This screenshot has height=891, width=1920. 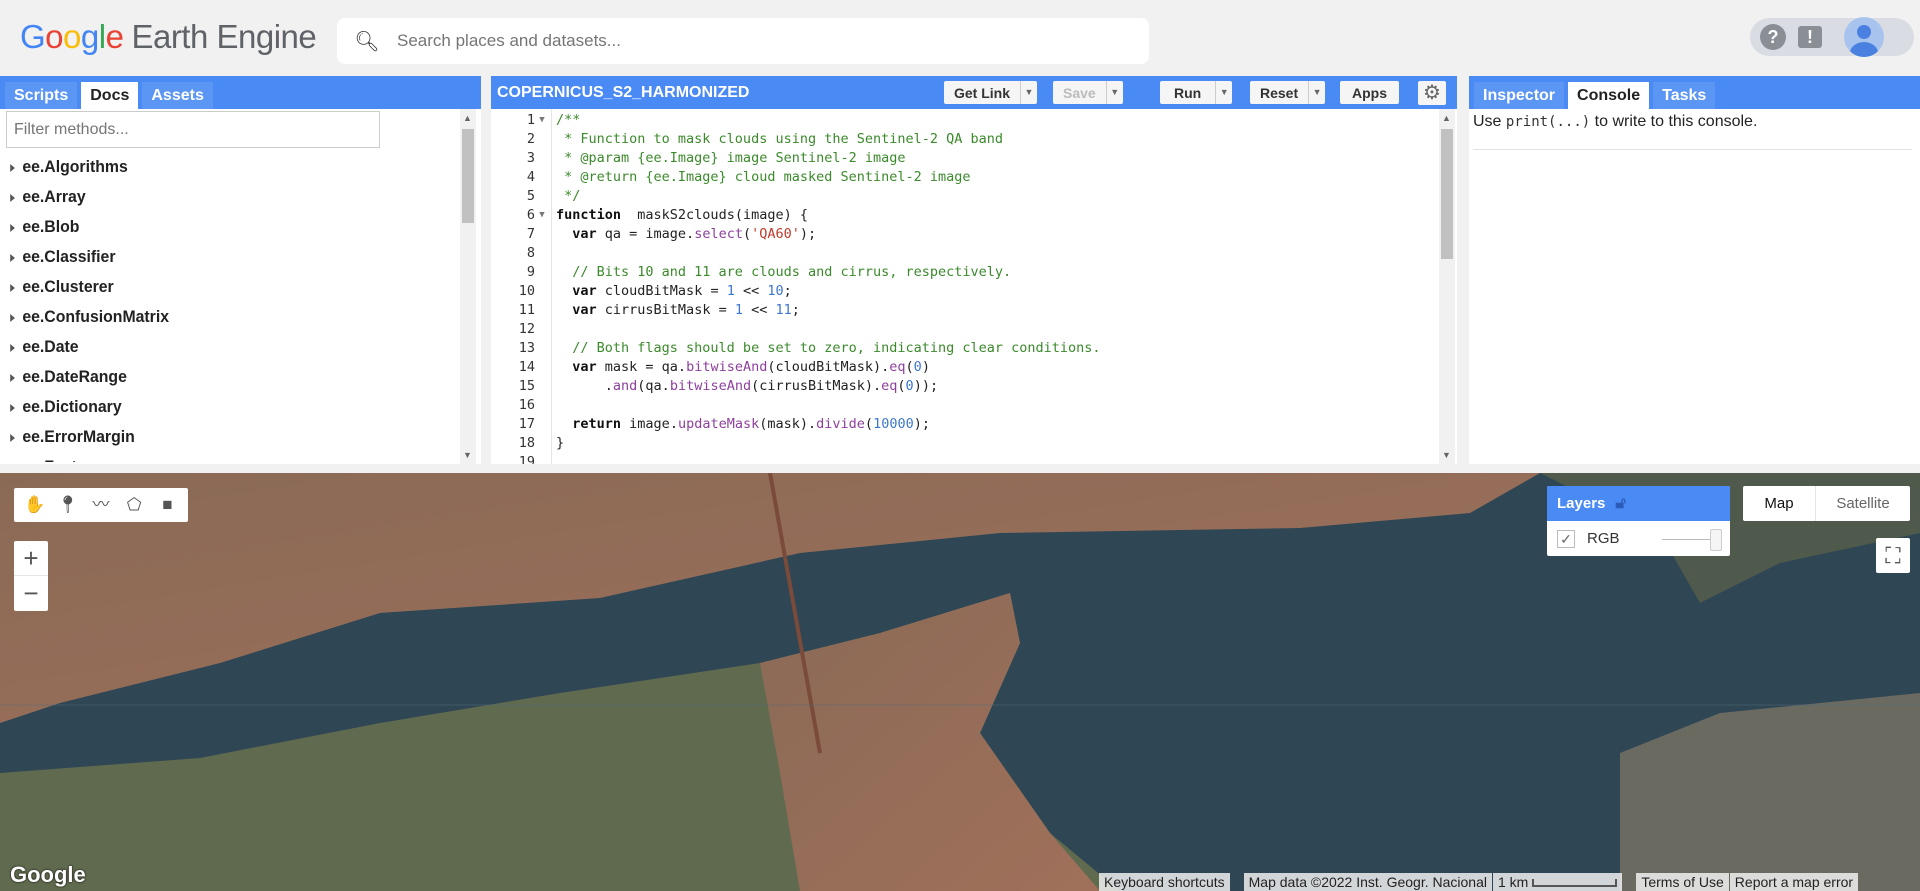 I want to click on marker-icon: 📍︎, so click(x=68, y=505).